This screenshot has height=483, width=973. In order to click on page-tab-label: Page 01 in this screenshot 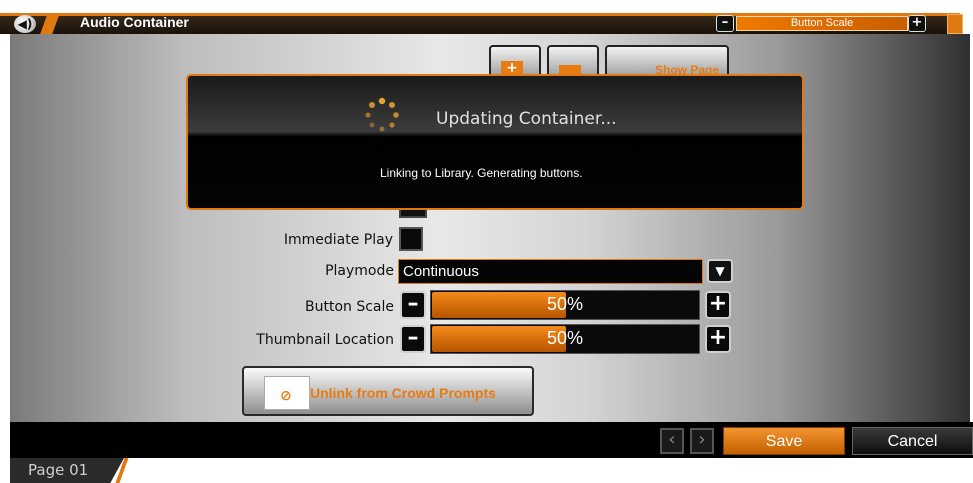, I will do `click(58, 470)`.